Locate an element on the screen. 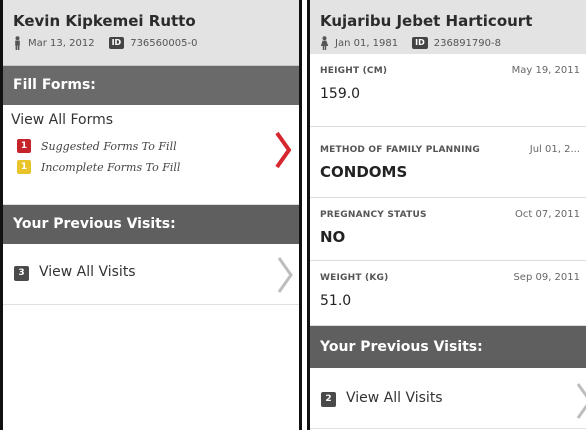 The height and width of the screenshot is (430, 586). observation-label: WEIGHT (KG) is located at coordinates (354, 278).